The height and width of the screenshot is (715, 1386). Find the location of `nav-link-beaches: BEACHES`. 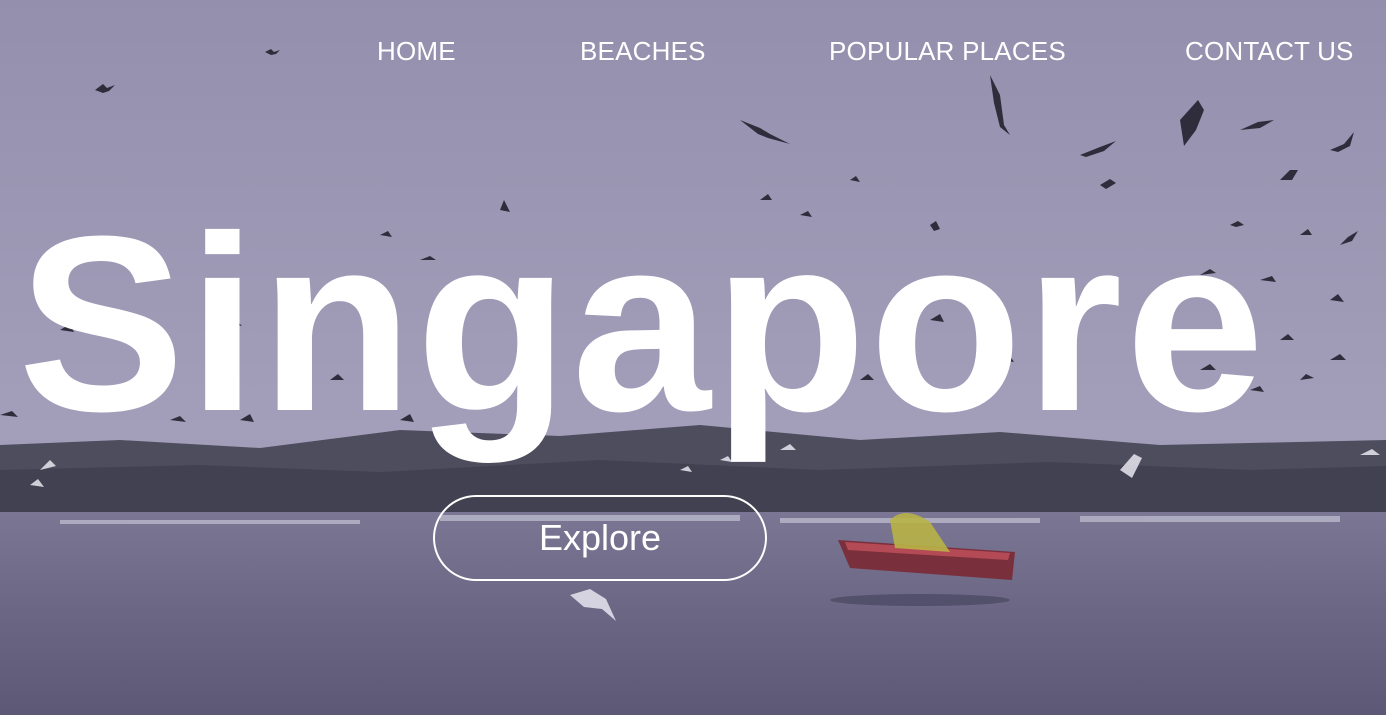

nav-link-beaches: BEACHES is located at coordinates (643, 51).